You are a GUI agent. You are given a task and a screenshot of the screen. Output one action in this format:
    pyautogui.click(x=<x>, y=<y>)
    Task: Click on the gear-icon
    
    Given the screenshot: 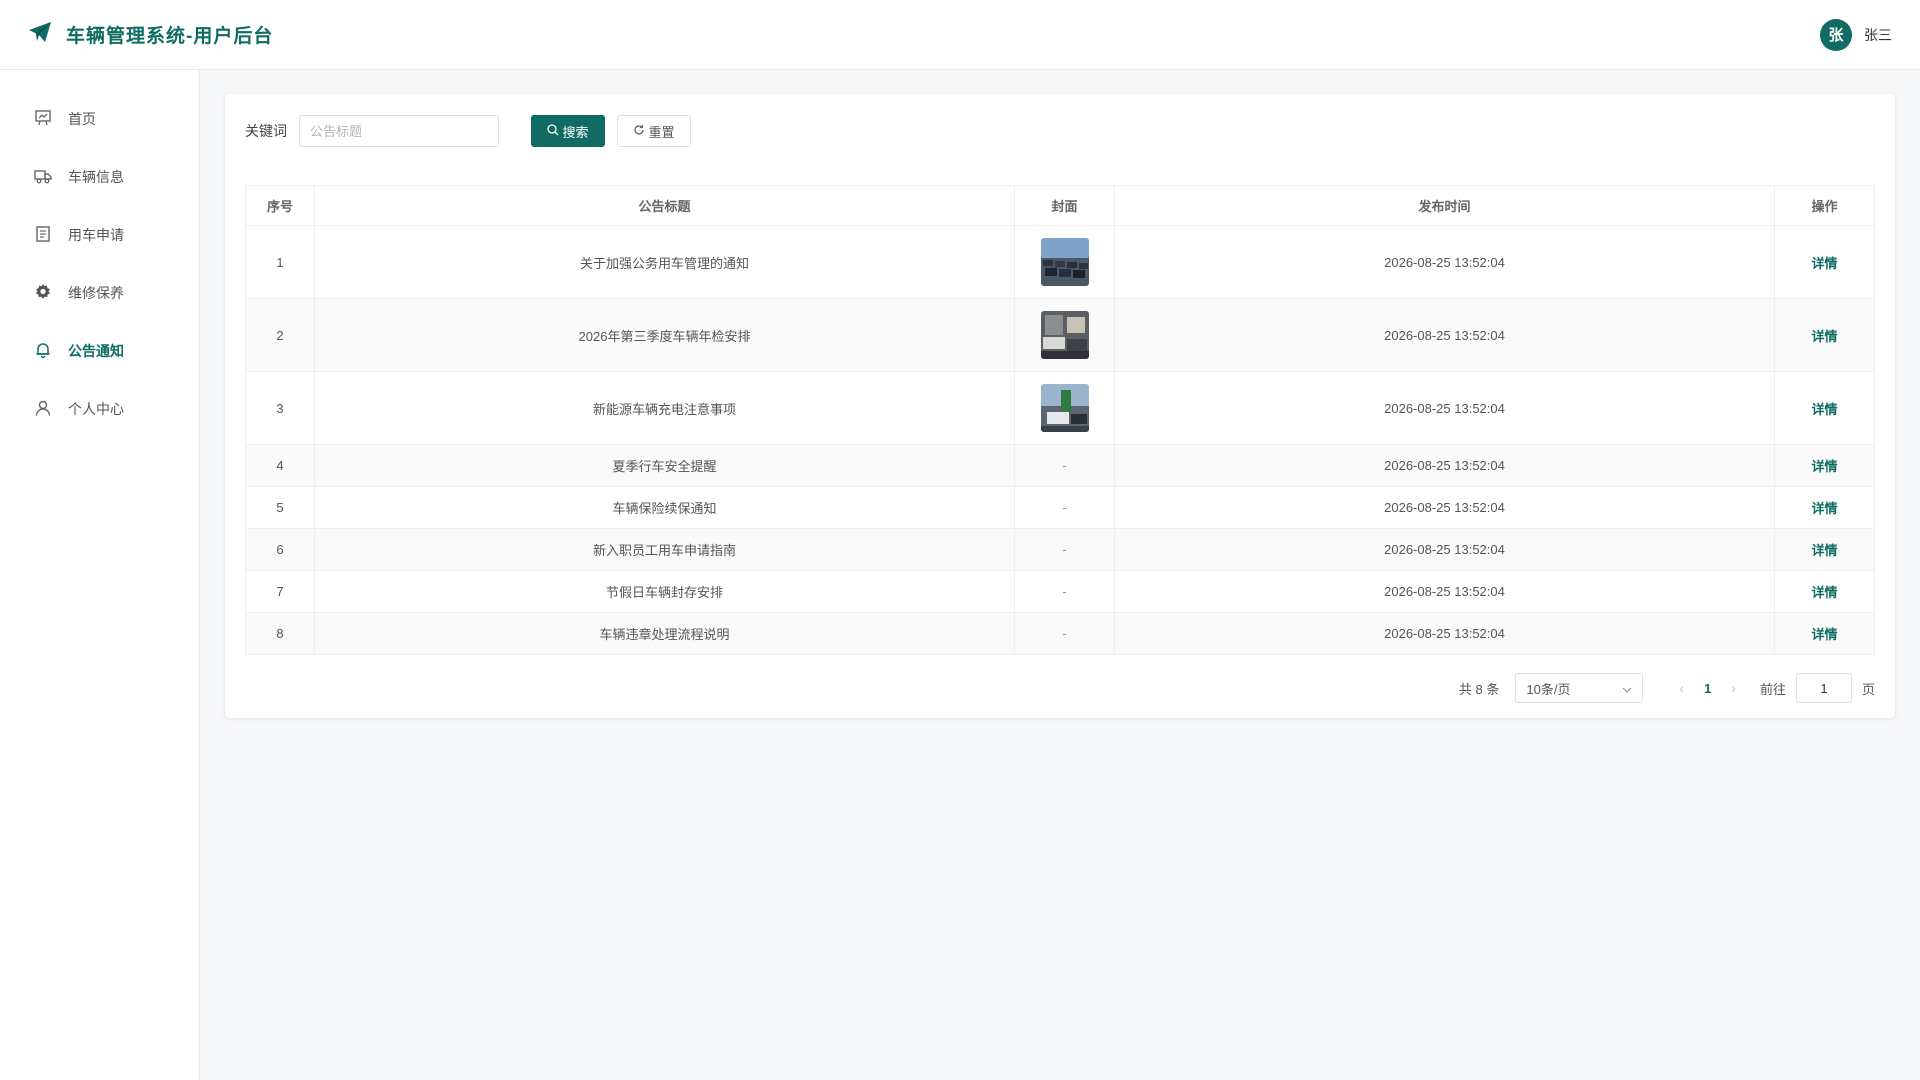 What is the action you would take?
    pyautogui.click(x=43, y=293)
    